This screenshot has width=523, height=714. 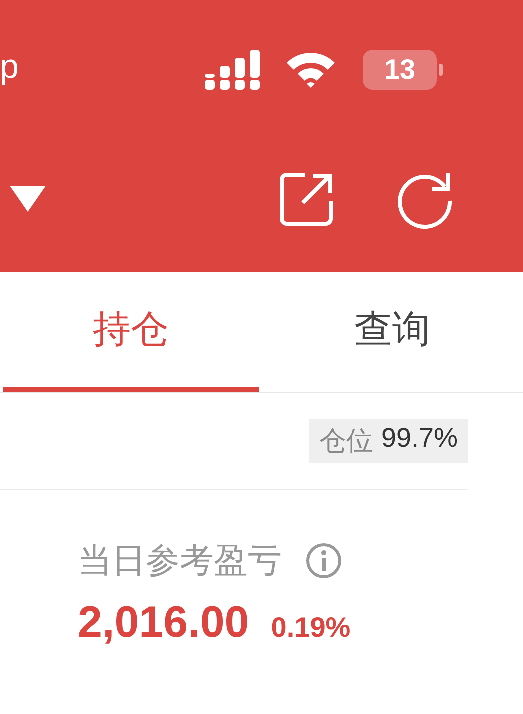 I want to click on battery-tip-icon, so click(x=441, y=70).